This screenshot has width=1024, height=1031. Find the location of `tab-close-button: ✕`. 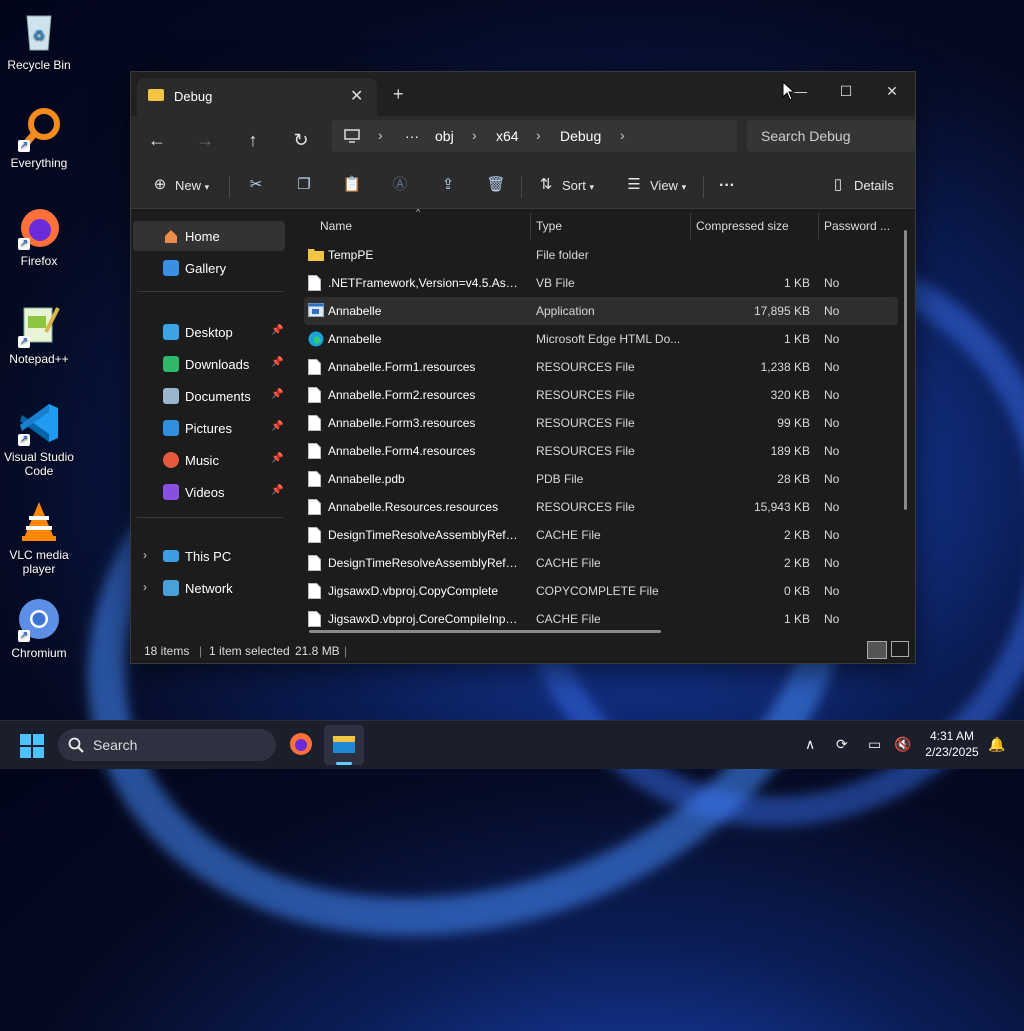

tab-close-button: ✕ is located at coordinates (356, 96).